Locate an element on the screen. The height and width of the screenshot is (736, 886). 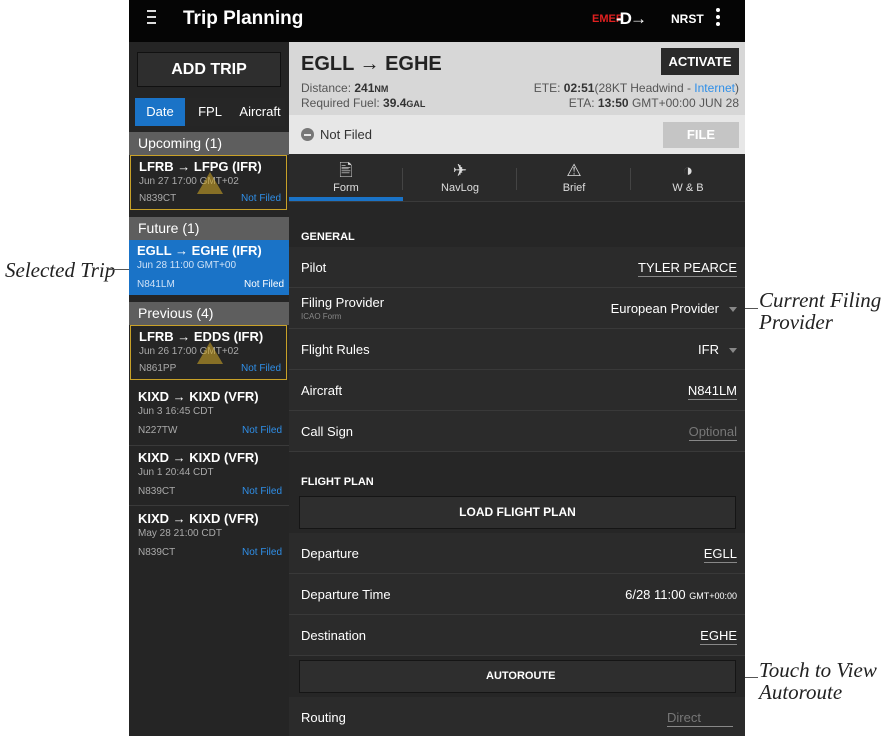
brief-icon: ⚠ is located at coordinates (574, 170).